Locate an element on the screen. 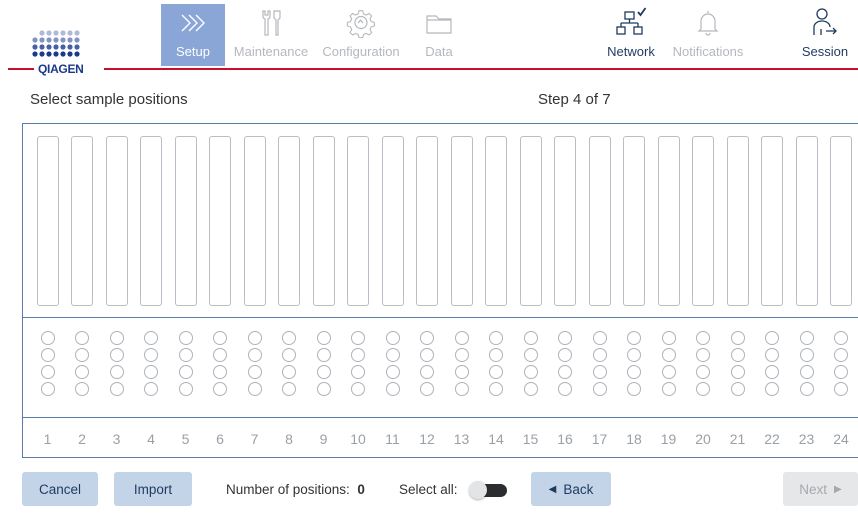 The image size is (858, 515). nav-notifications: Notifications is located at coordinates (708, 35).